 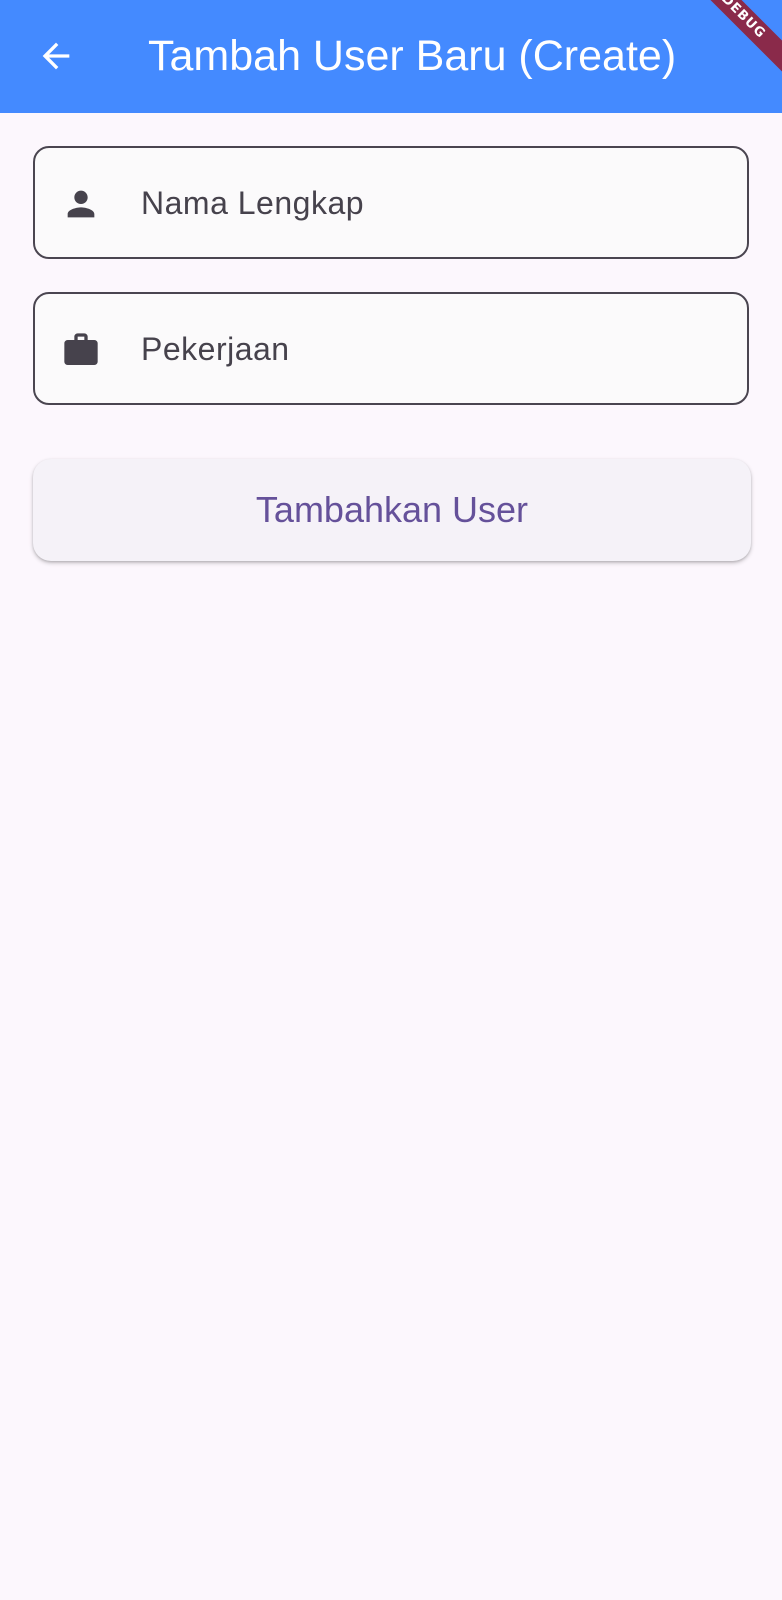 What do you see at coordinates (743, 21) in the screenshot?
I see `debug-banner-label: DEBUG` at bounding box center [743, 21].